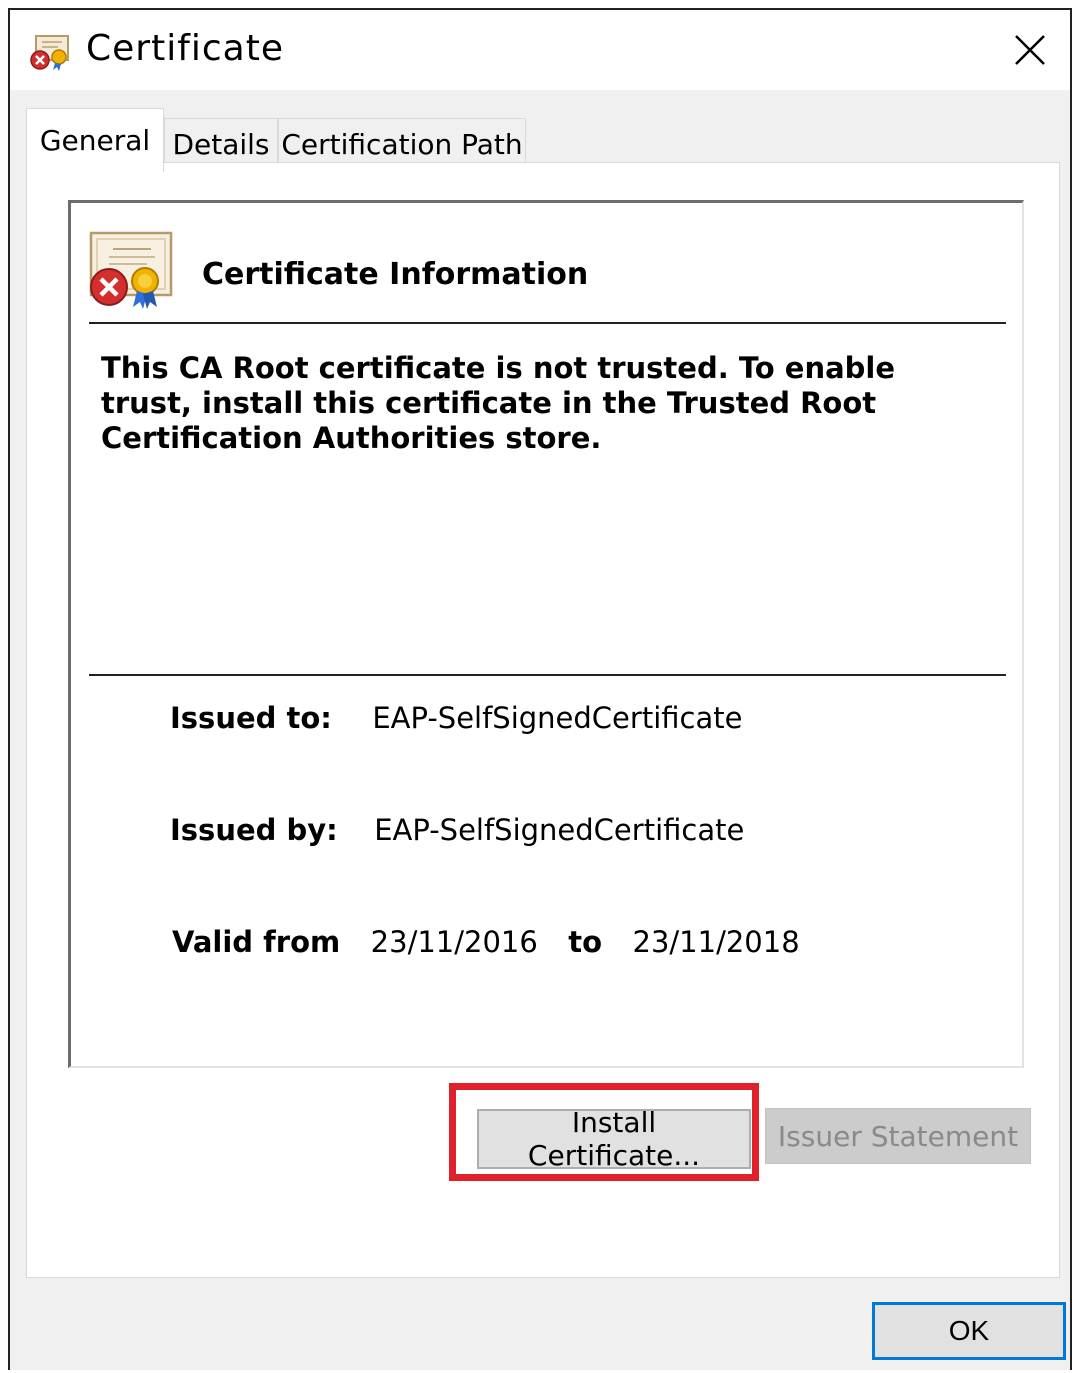  What do you see at coordinates (585, 942) in the screenshot?
I see `valid-to-label: to` at bounding box center [585, 942].